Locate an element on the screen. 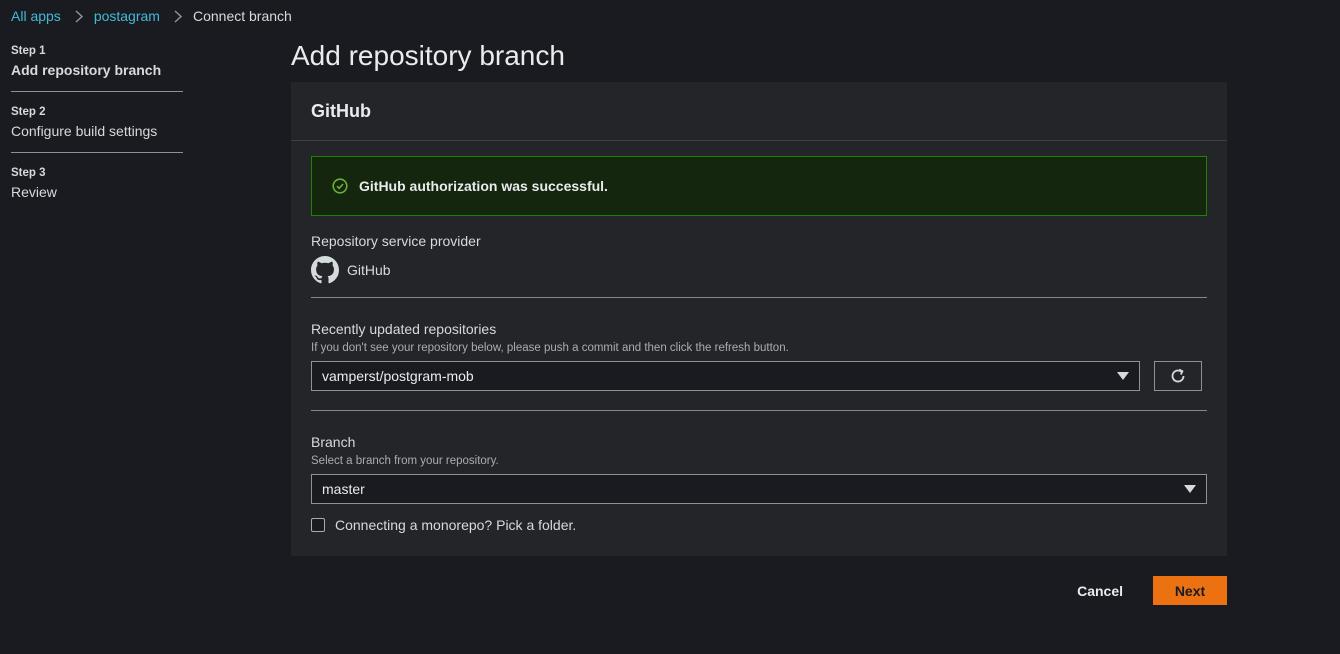 Image resolution: width=1340 pixels, height=654 pixels. step-3: Step 3 Review is located at coordinates (97, 189).